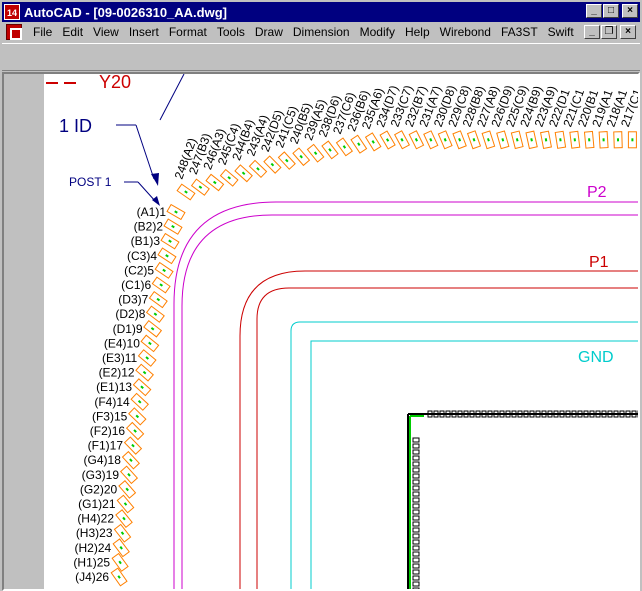  I want to click on menu-dimension: Dimension, so click(321, 32).